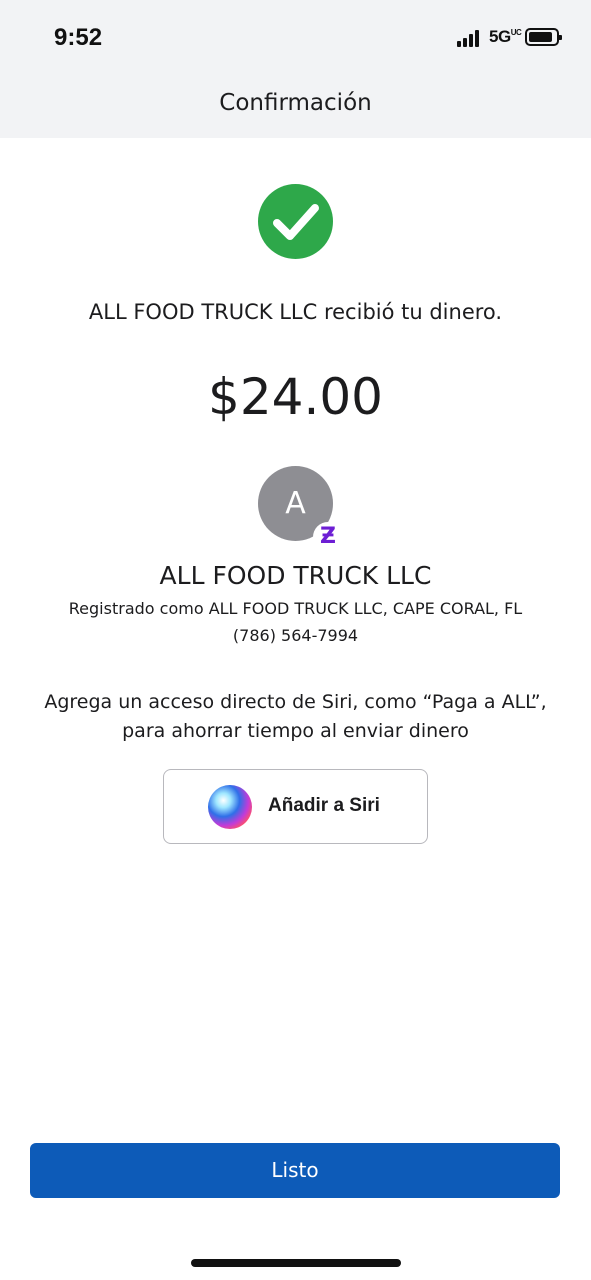 This screenshot has width=591, height=1280. Describe the element at coordinates (543, 37) in the screenshot. I see `battery-icon` at that location.